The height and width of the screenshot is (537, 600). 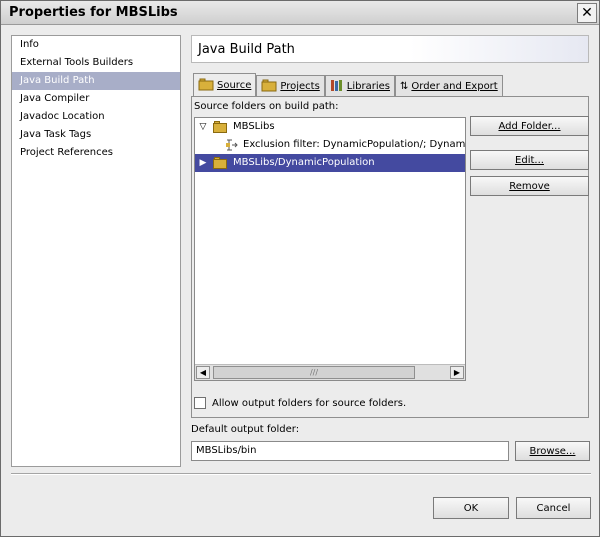 What do you see at coordinates (300, 86) in the screenshot?
I see `tab-projects-label: Projects` at bounding box center [300, 86].